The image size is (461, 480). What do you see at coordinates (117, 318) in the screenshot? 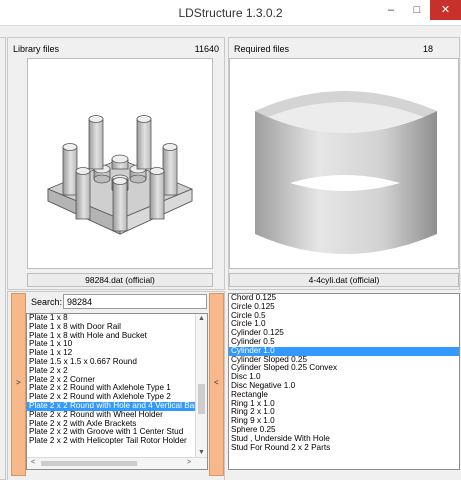
I see `library-list-item: Plate 1 x 8` at bounding box center [117, 318].